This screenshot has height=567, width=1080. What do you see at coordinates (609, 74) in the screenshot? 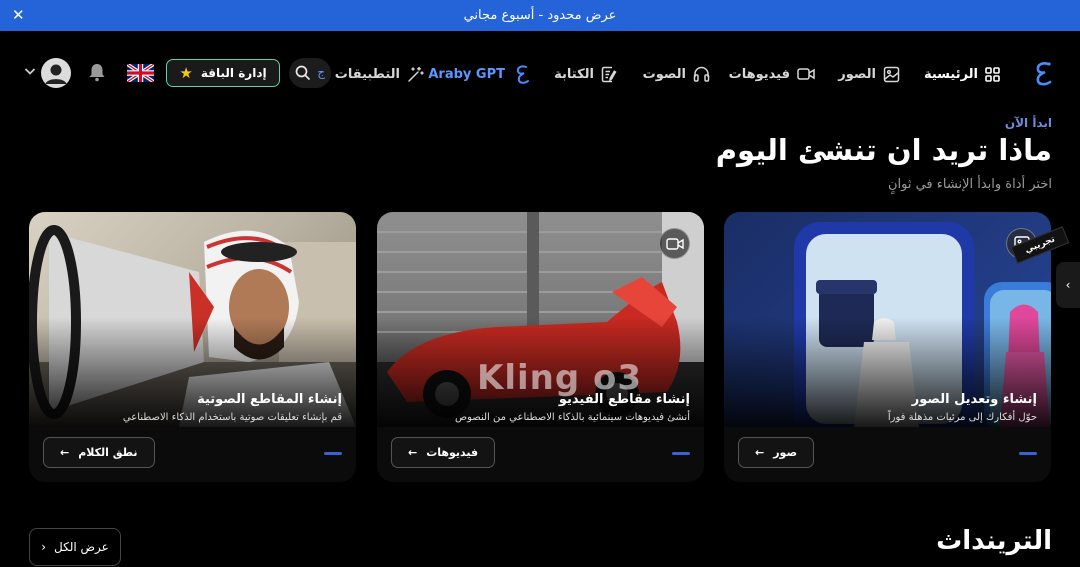
I see `document-pen-icon` at bounding box center [609, 74].